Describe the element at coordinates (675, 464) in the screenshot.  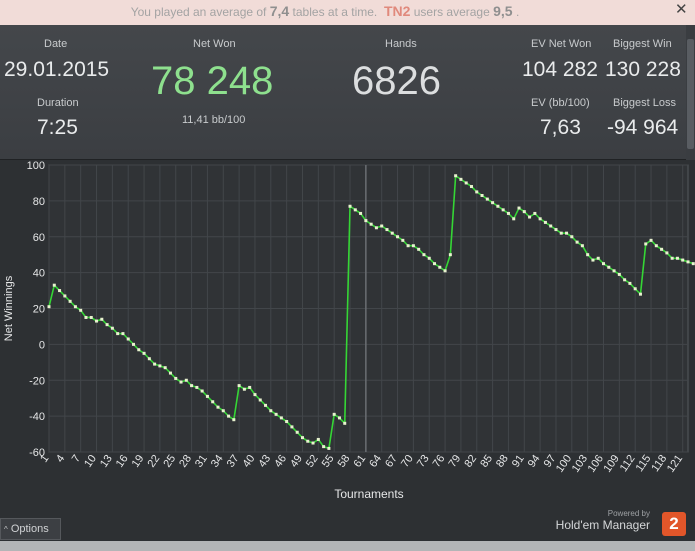
I see `x-tick-label: 121` at that location.